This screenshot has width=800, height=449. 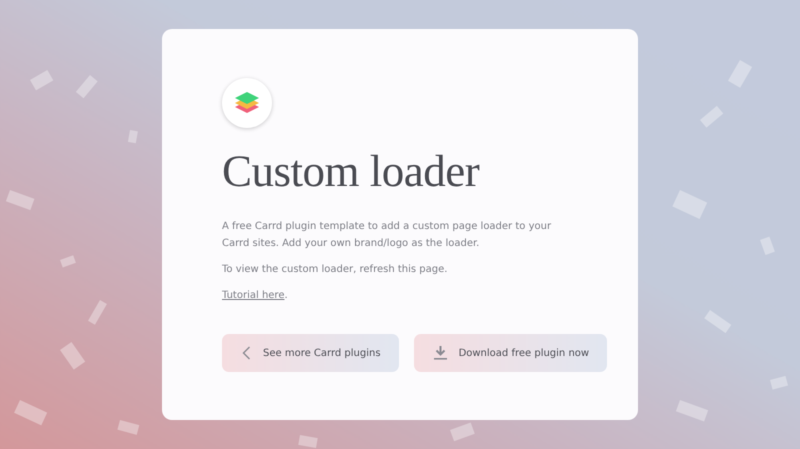 What do you see at coordinates (351, 171) in the screenshot?
I see `page-title: Custom loader` at bounding box center [351, 171].